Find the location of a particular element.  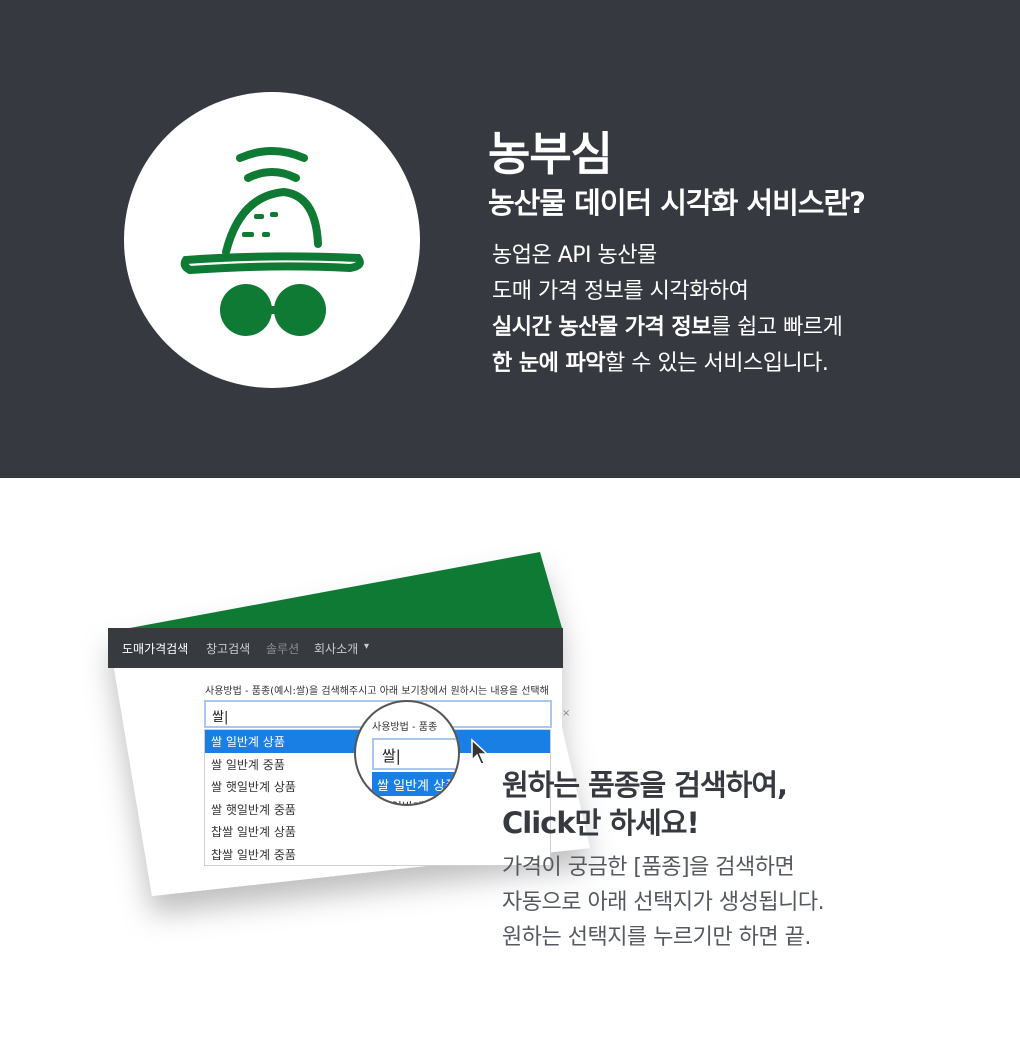

feature-desc-line: 자동으로 아래 선택지가 생성됩니다. is located at coordinates (663, 902).